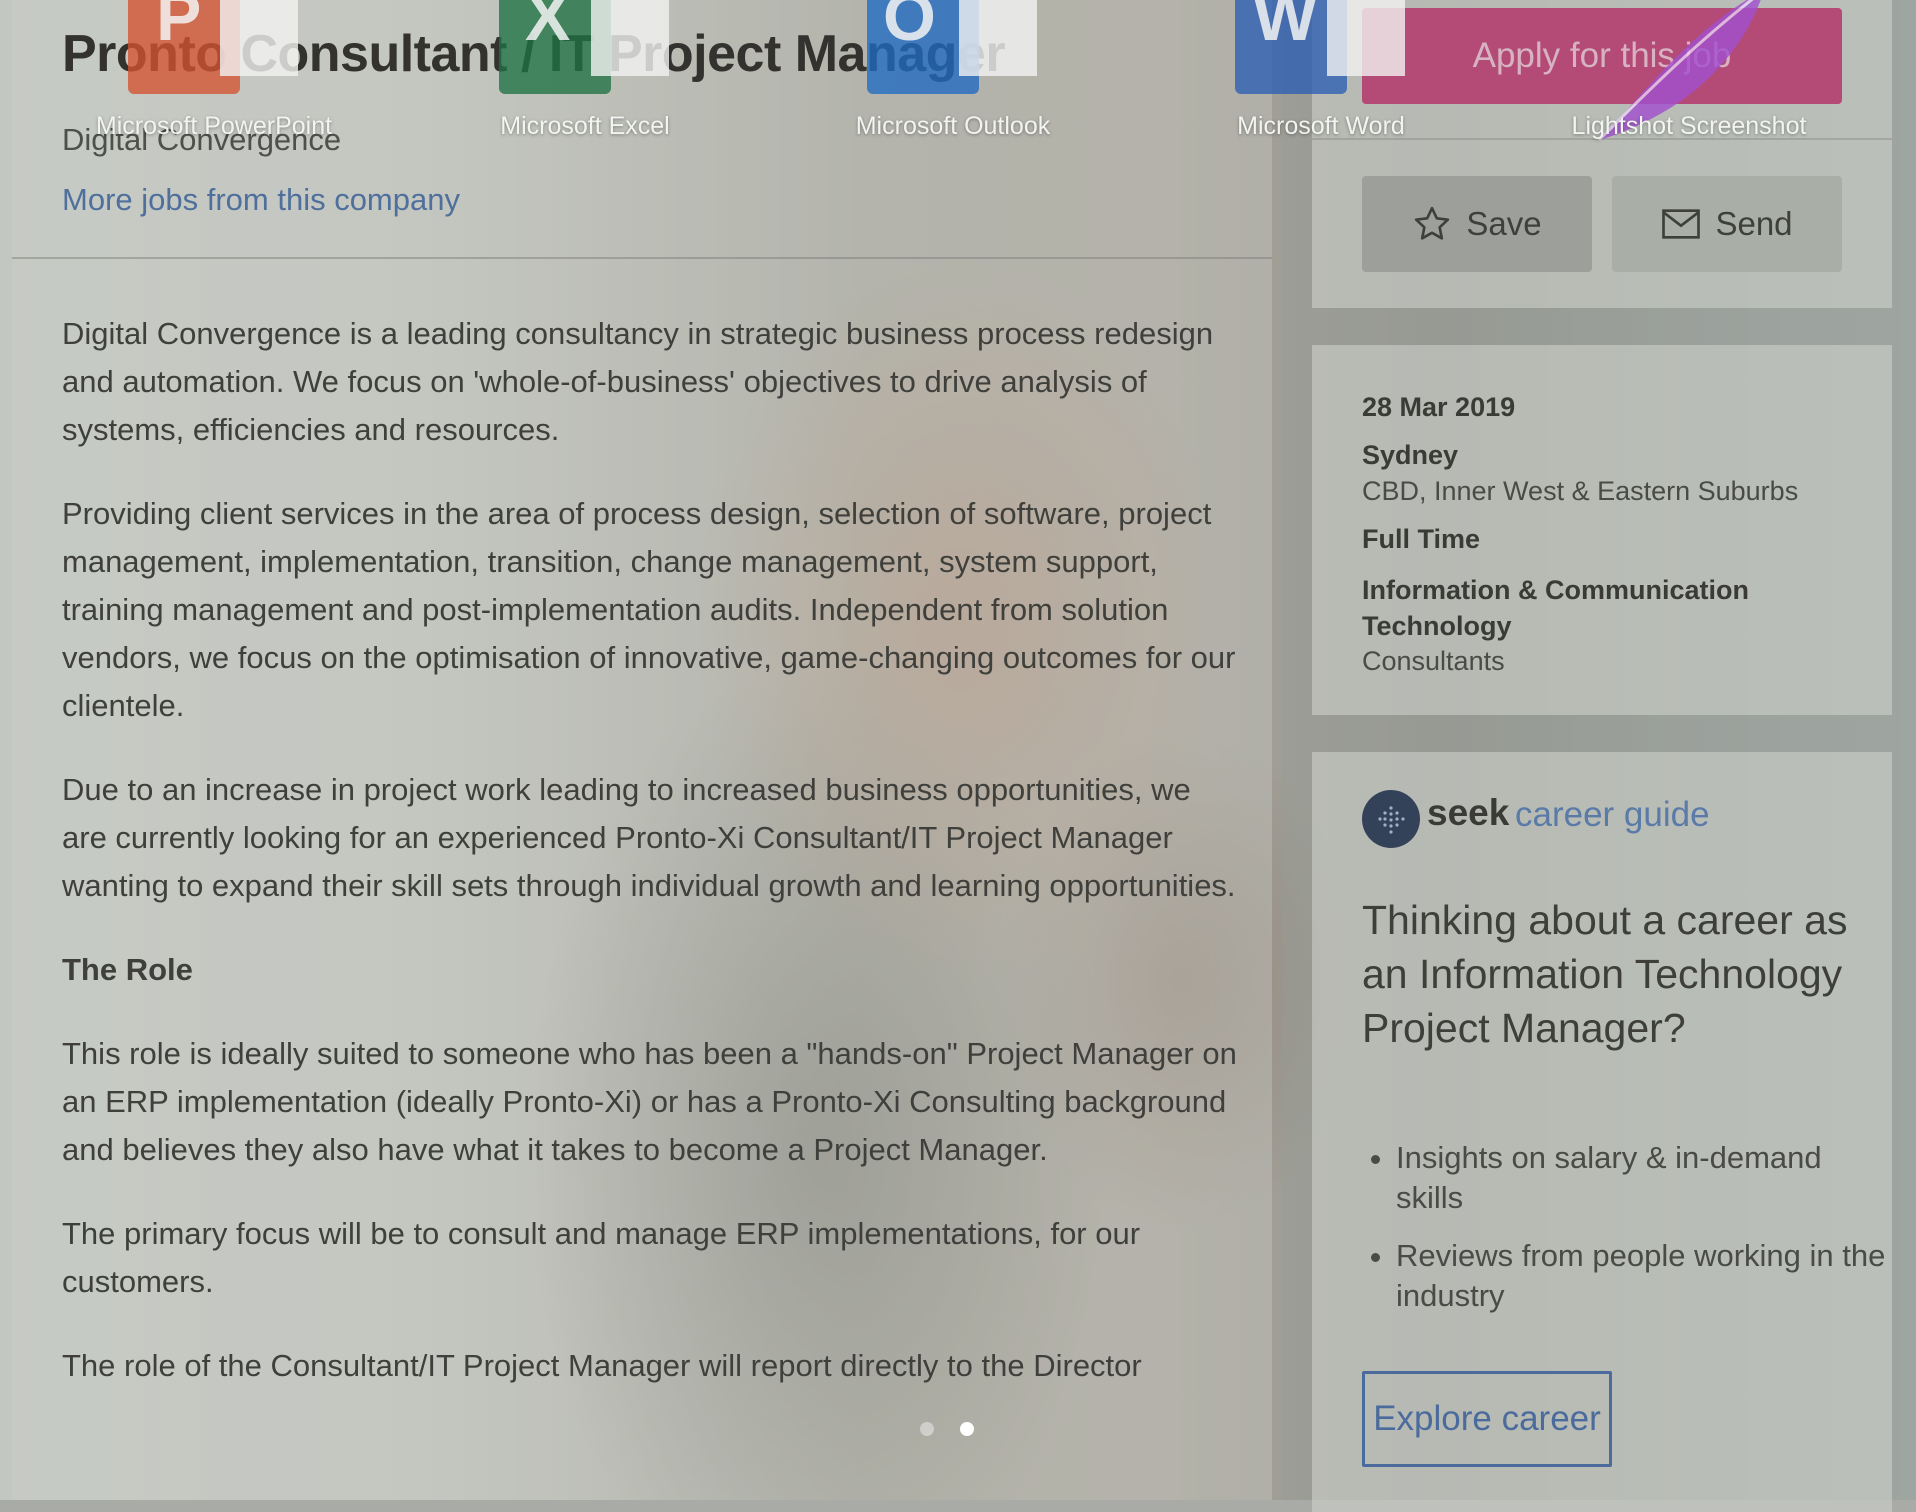 The width and height of the screenshot is (1916, 1512). I want to click on listing-date: 28 Mar 2019, so click(1439, 407).